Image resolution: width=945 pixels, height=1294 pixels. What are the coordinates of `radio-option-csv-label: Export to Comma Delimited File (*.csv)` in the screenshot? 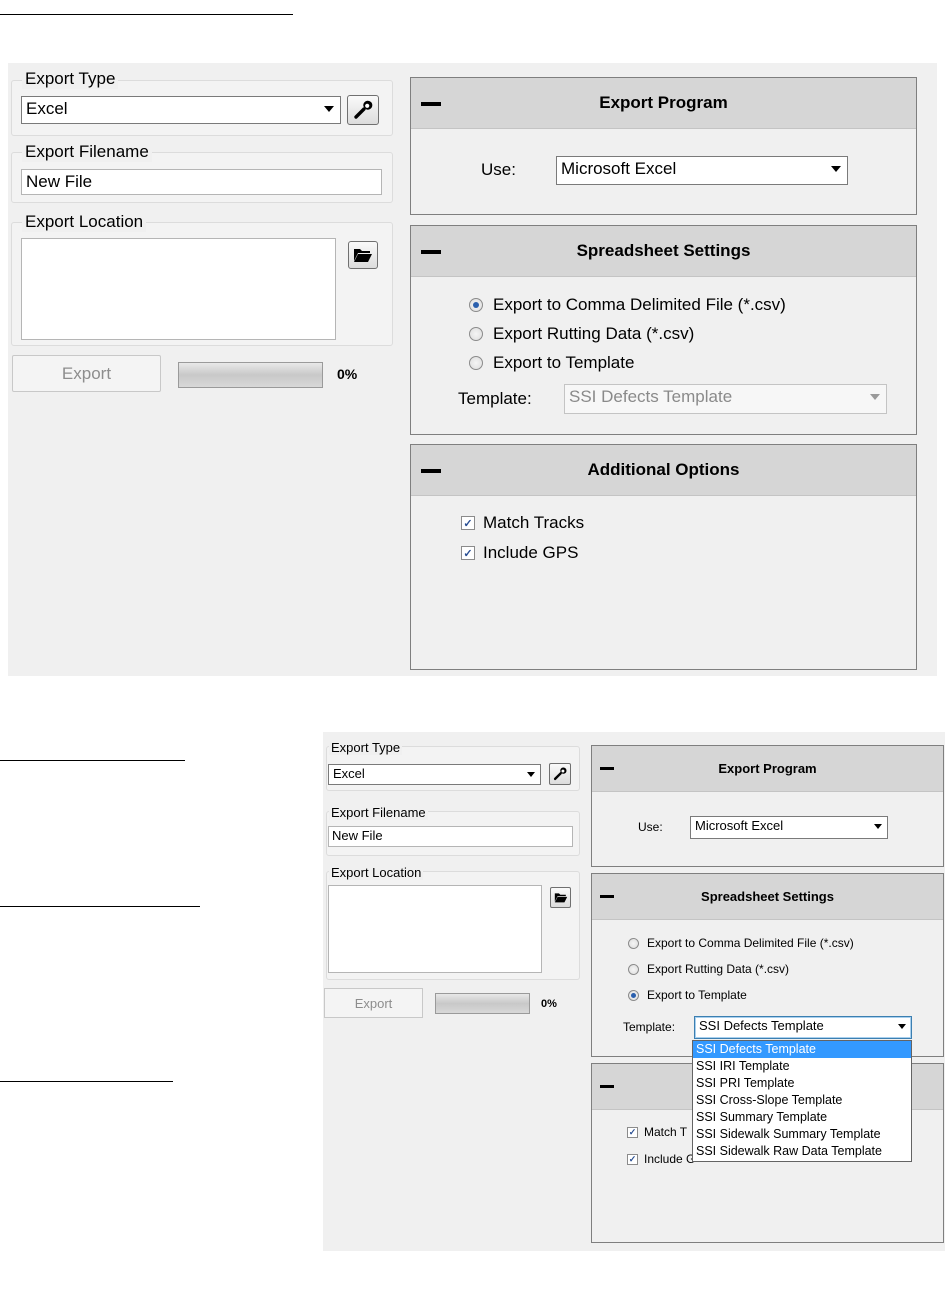 It's located at (639, 304).